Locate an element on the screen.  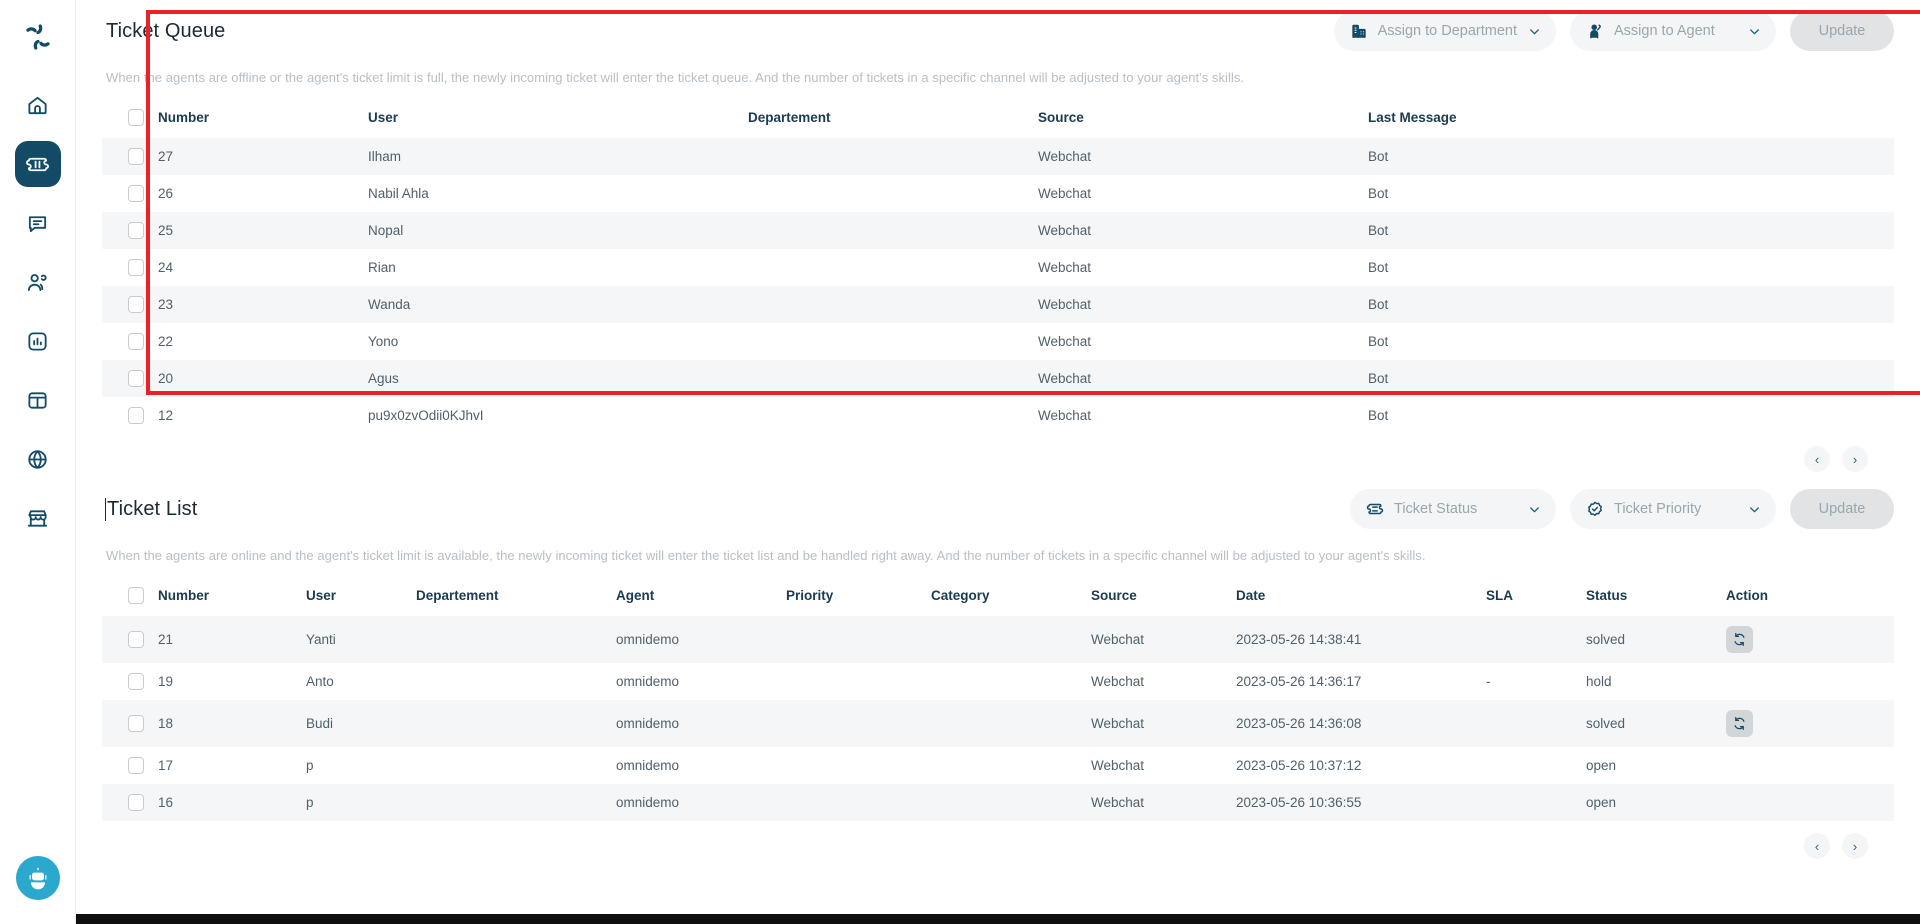
cell-user: Yanti is located at coordinates (321, 639).